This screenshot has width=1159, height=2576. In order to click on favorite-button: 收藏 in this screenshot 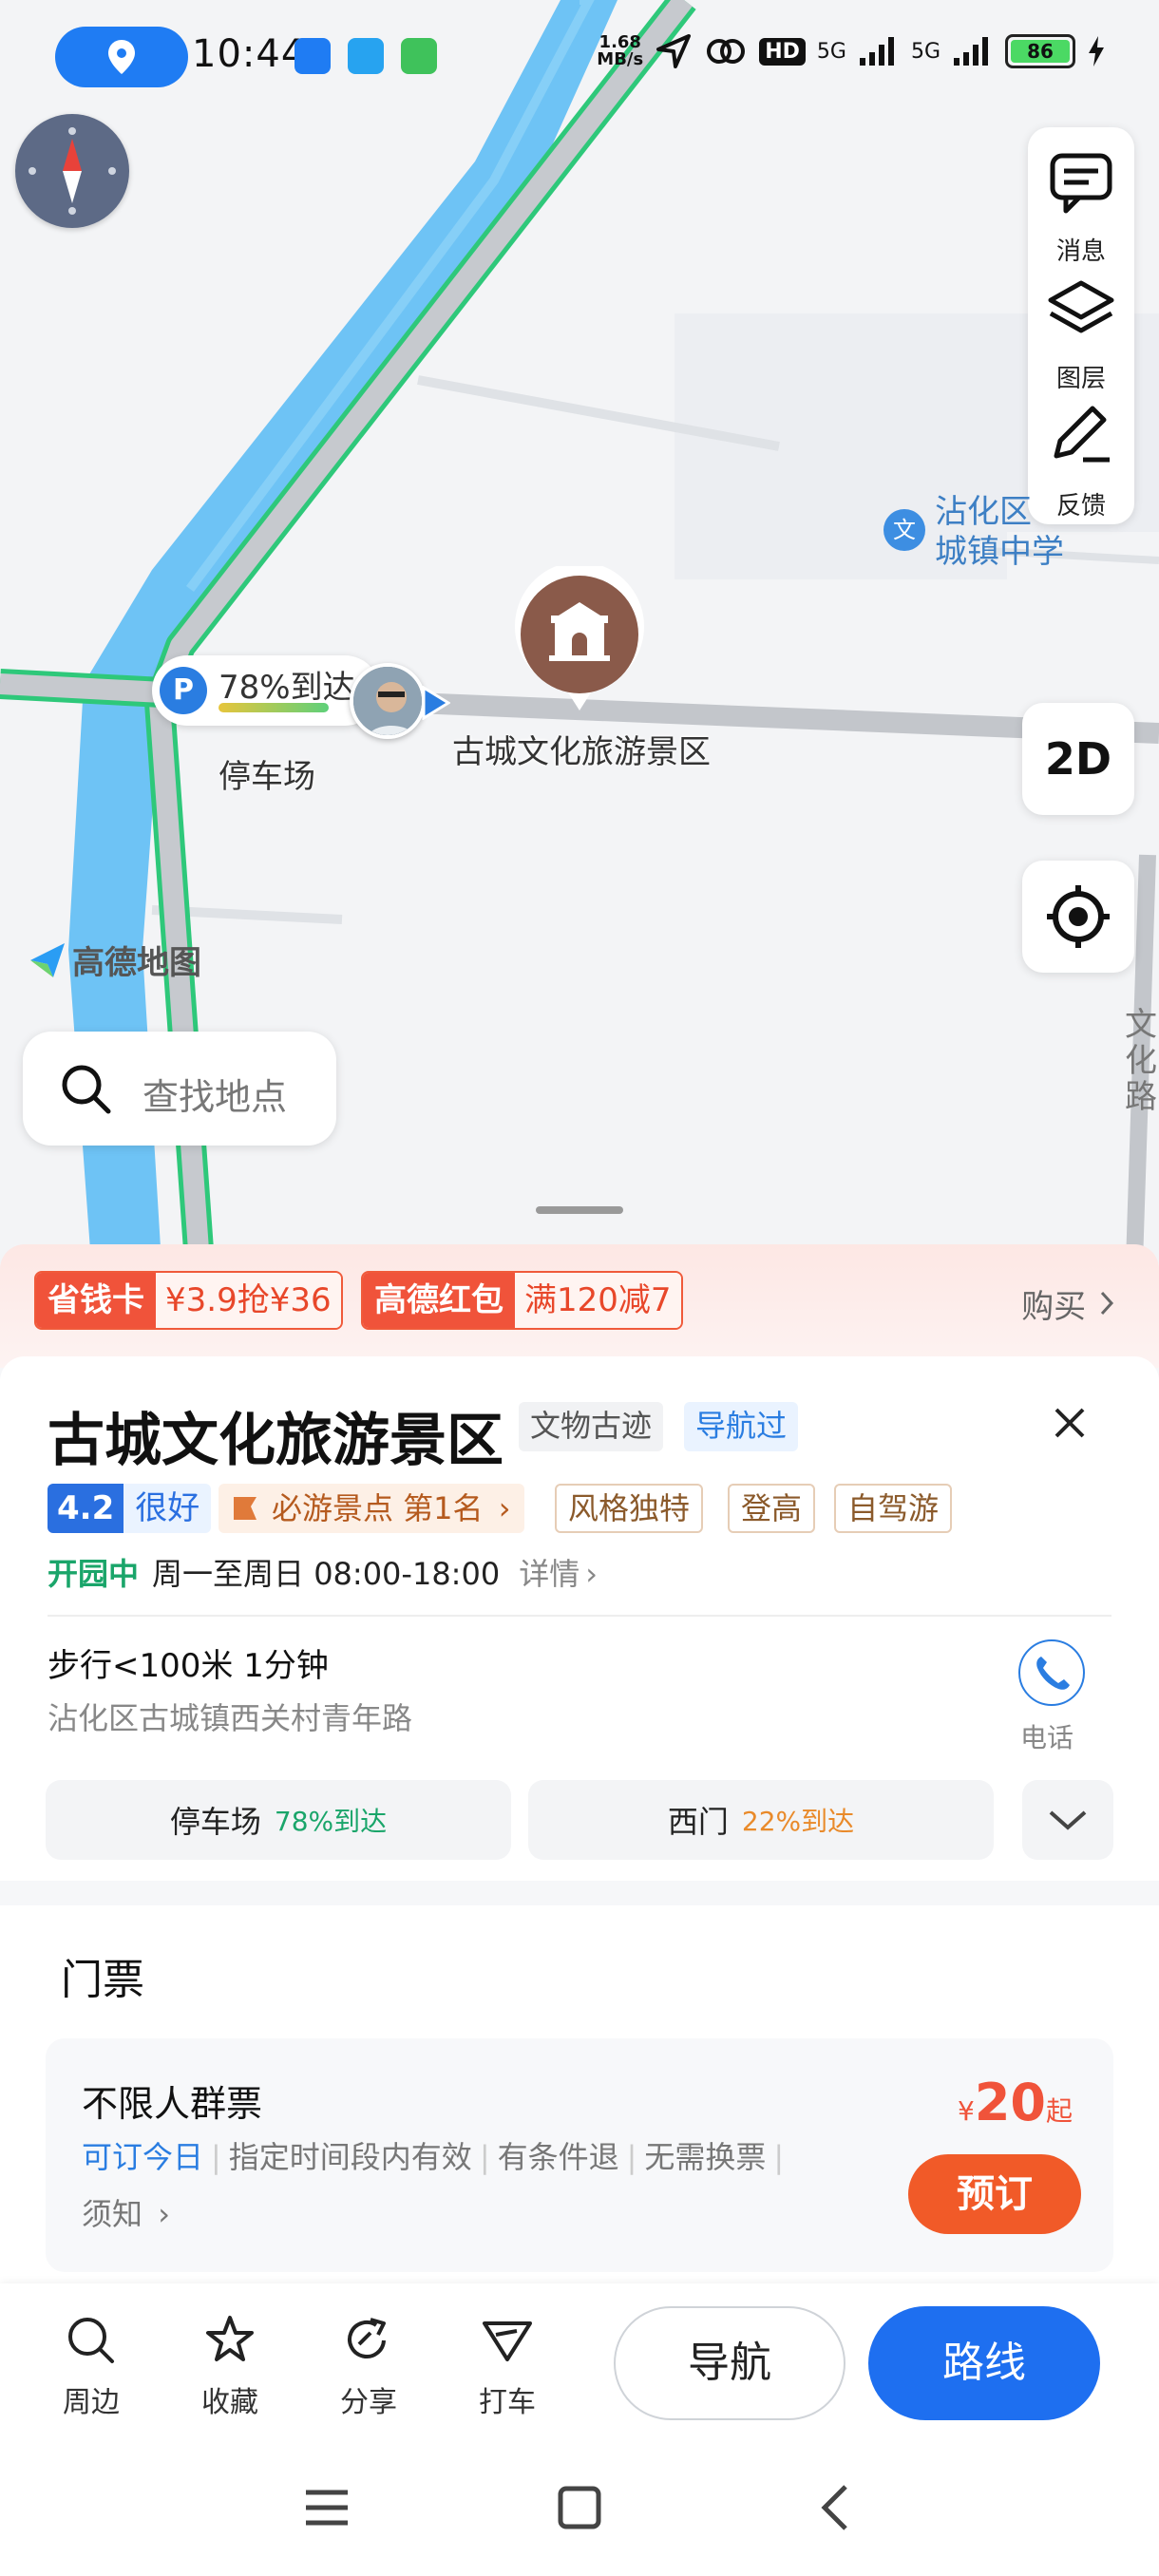, I will do `click(229, 2366)`.